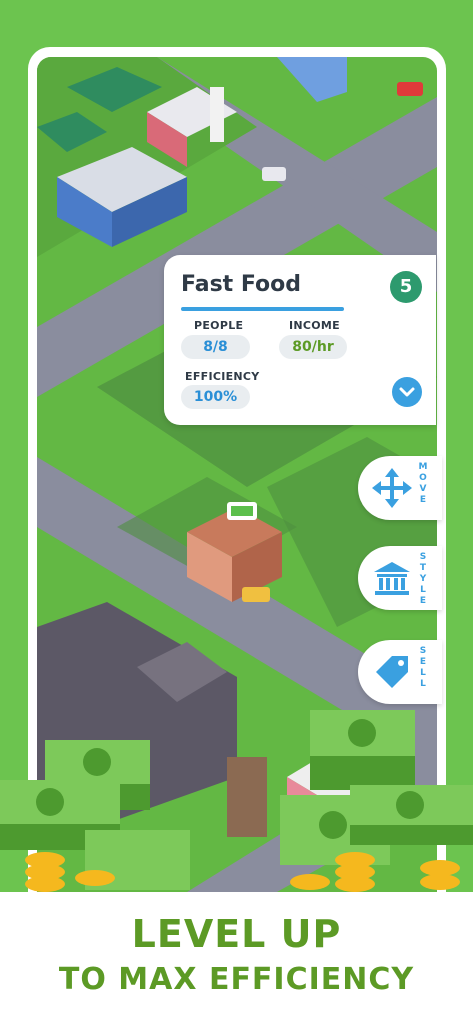 This screenshot has height=1024, width=473. What do you see at coordinates (262, 309) in the screenshot?
I see `title-underline` at bounding box center [262, 309].